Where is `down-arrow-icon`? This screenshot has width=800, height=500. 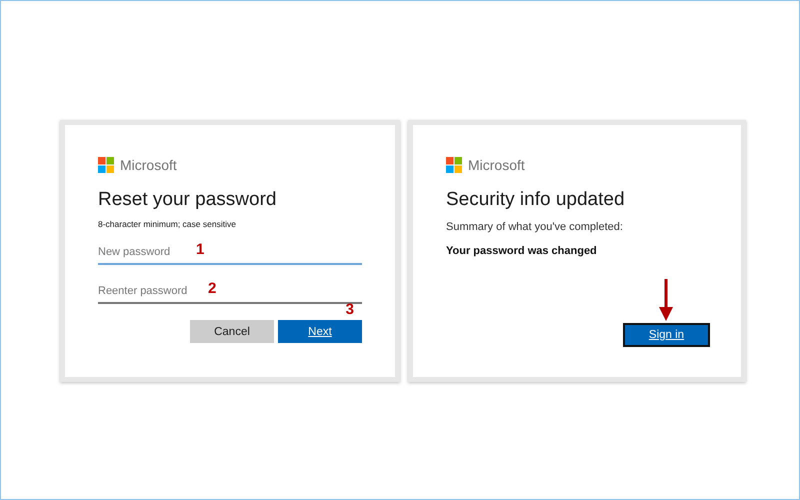 down-arrow-icon is located at coordinates (666, 300).